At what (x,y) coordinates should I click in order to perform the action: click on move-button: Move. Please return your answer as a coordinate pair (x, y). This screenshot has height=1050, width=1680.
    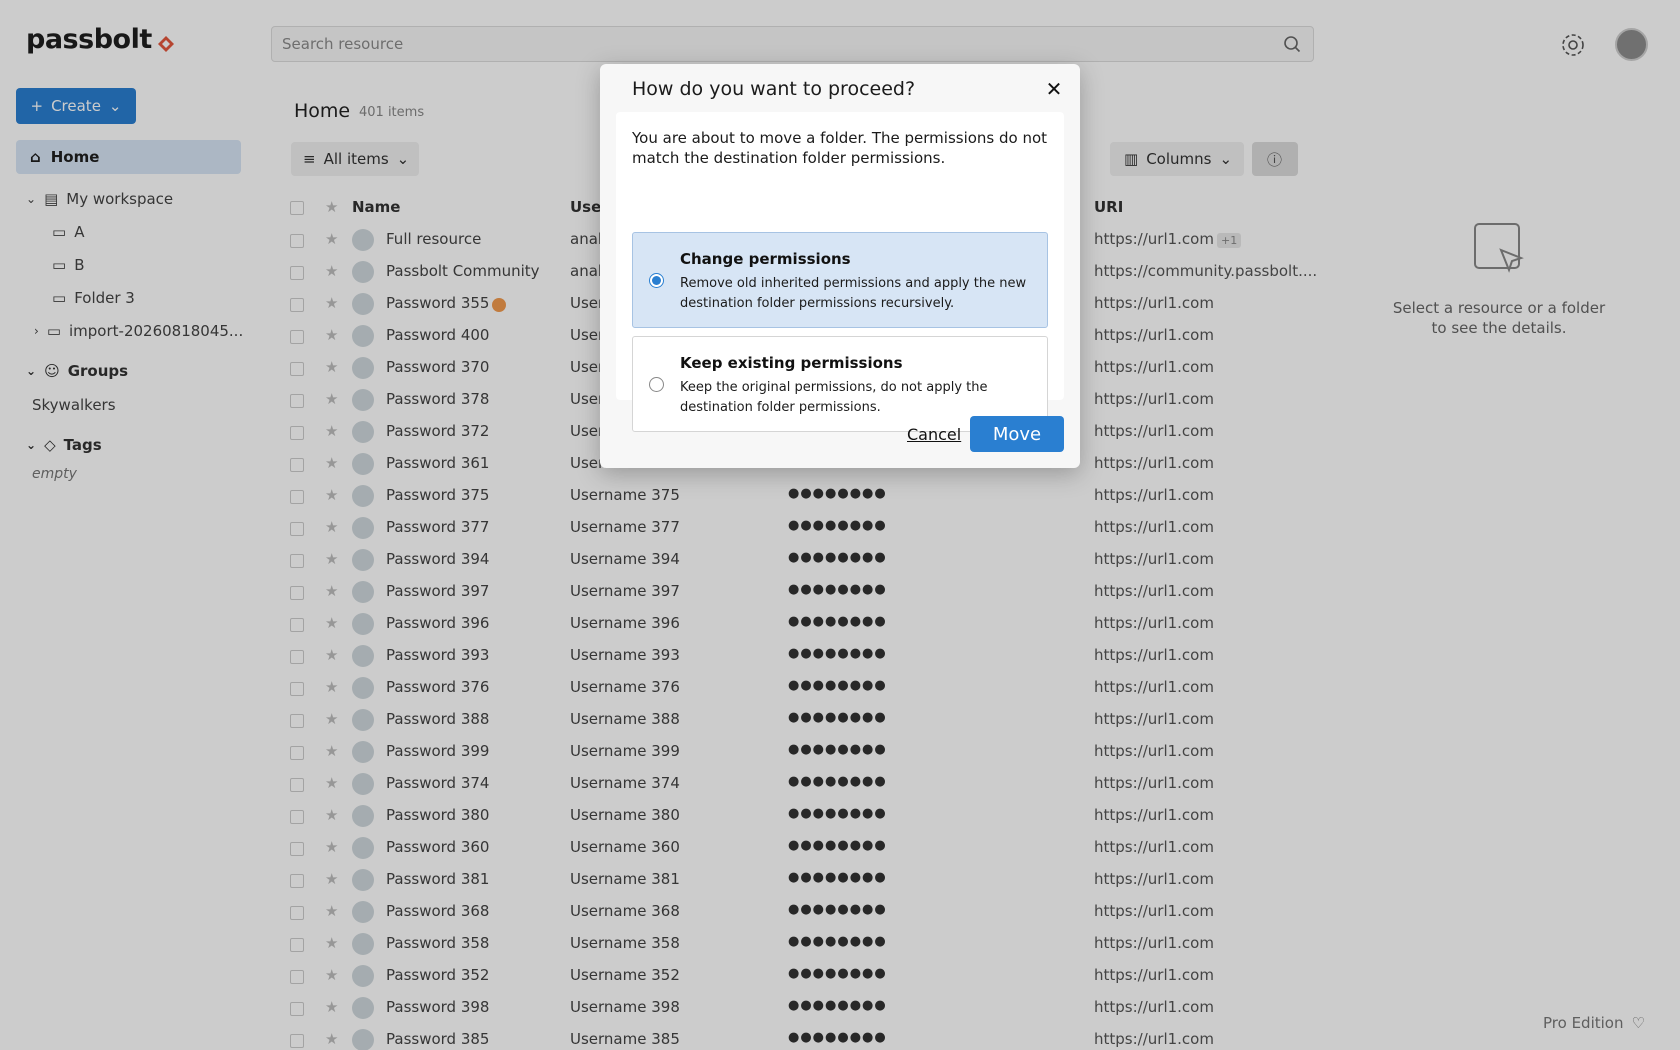
    Looking at the image, I should click on (1017, 434).